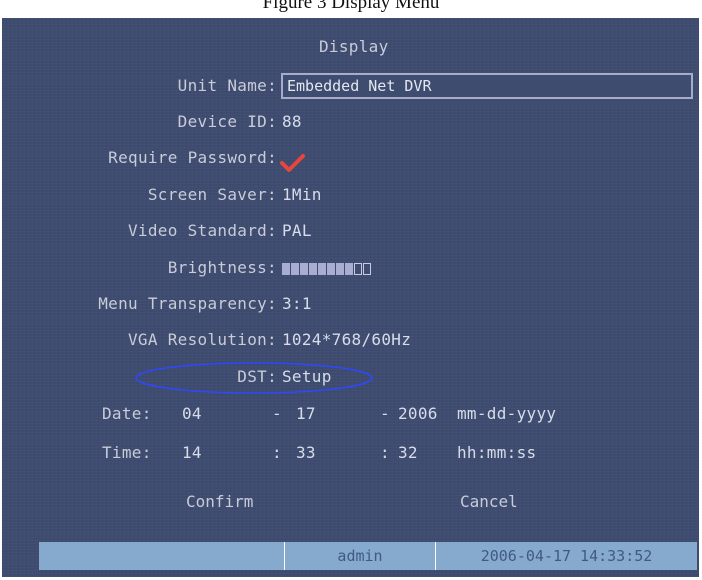  What do you see at coordinates (346, 340) in the screenshot?
I see `vga-resolution-field: 1024*768/60Hz` at bounding box center [346, 340].